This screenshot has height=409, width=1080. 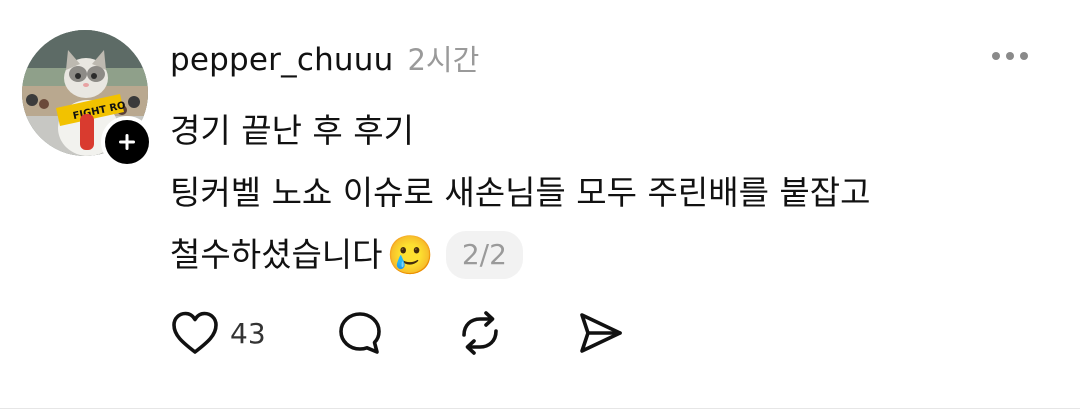 I want to click on avatar-container: FIGHT RO, so click(x=87, y=99).